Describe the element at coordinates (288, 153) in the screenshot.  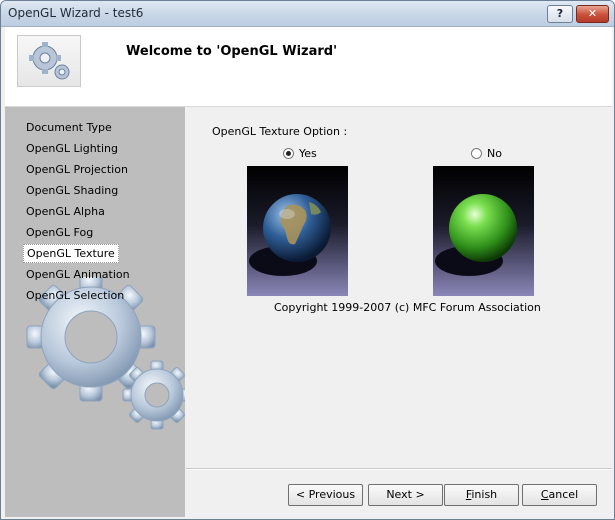
I see `radio-checked-icon` at that location.